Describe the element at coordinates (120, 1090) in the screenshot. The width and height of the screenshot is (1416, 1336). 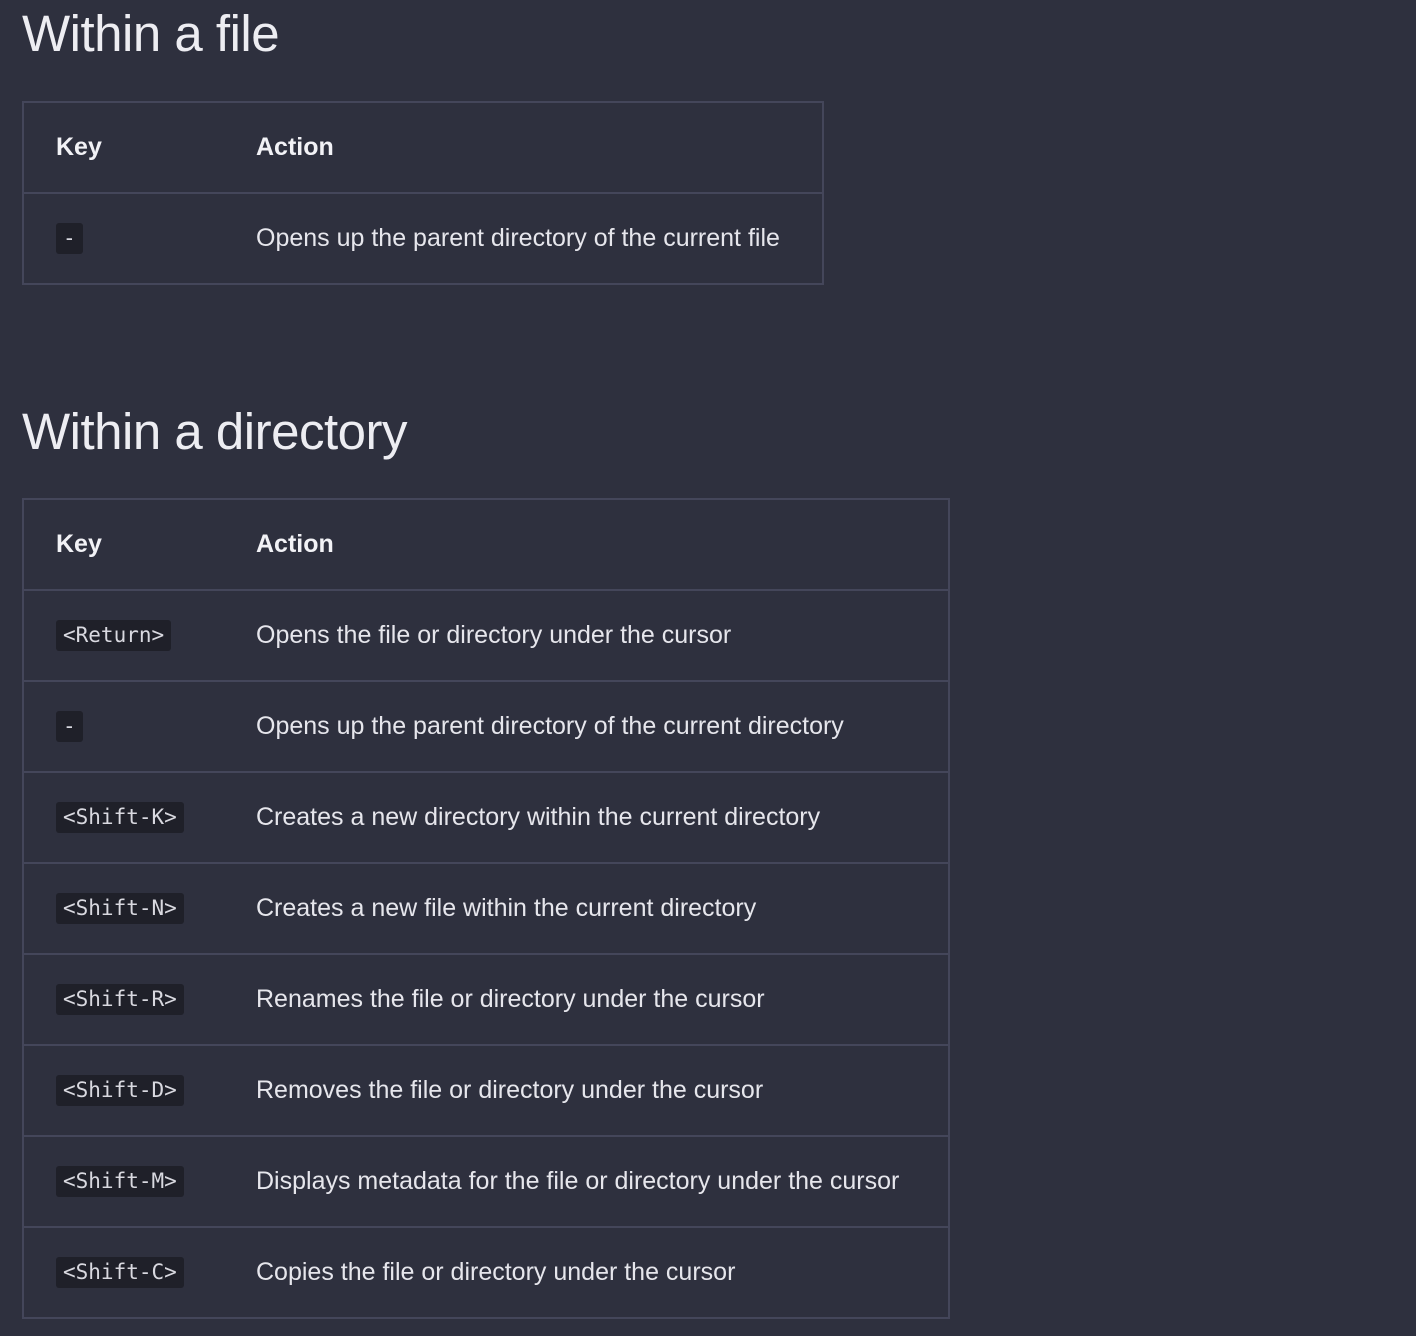
I see `key-code: <Shift-D>` at that location.